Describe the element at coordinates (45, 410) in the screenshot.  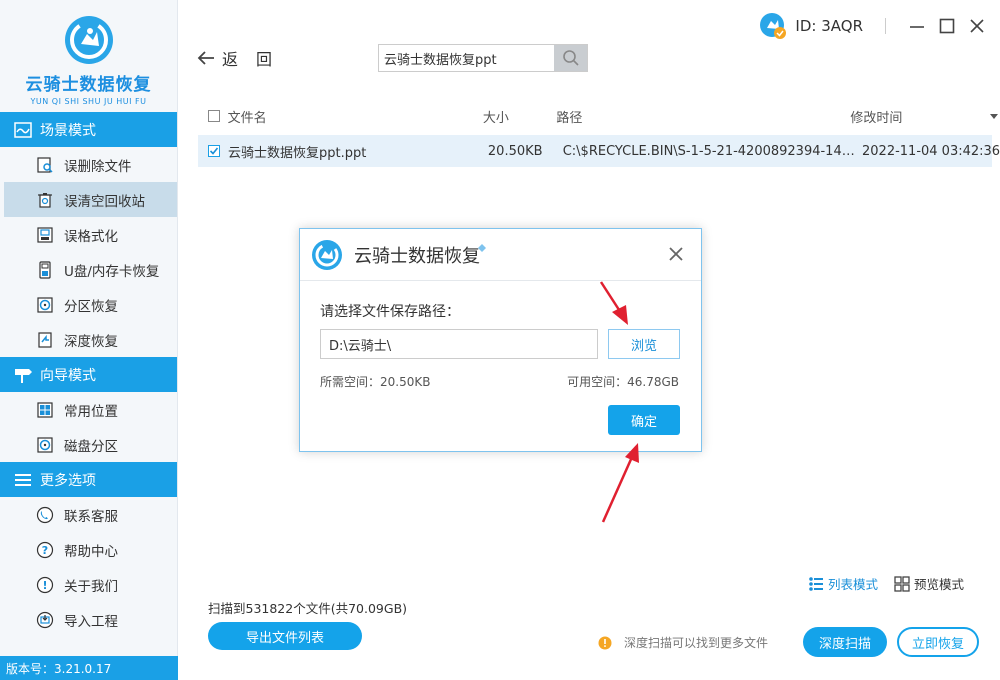
I see `windows-icon` at that location.